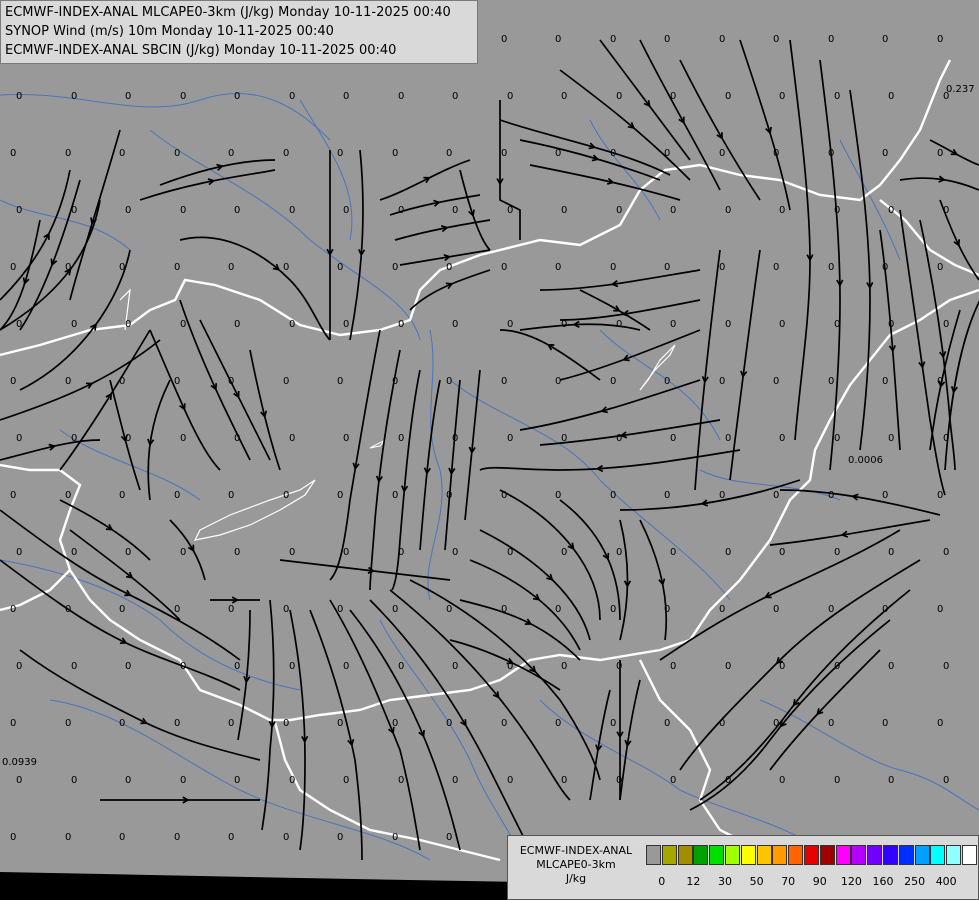 This screenshot has width=979, height=900. I want to click on legend-tick-label: 12, so click(693, 881).